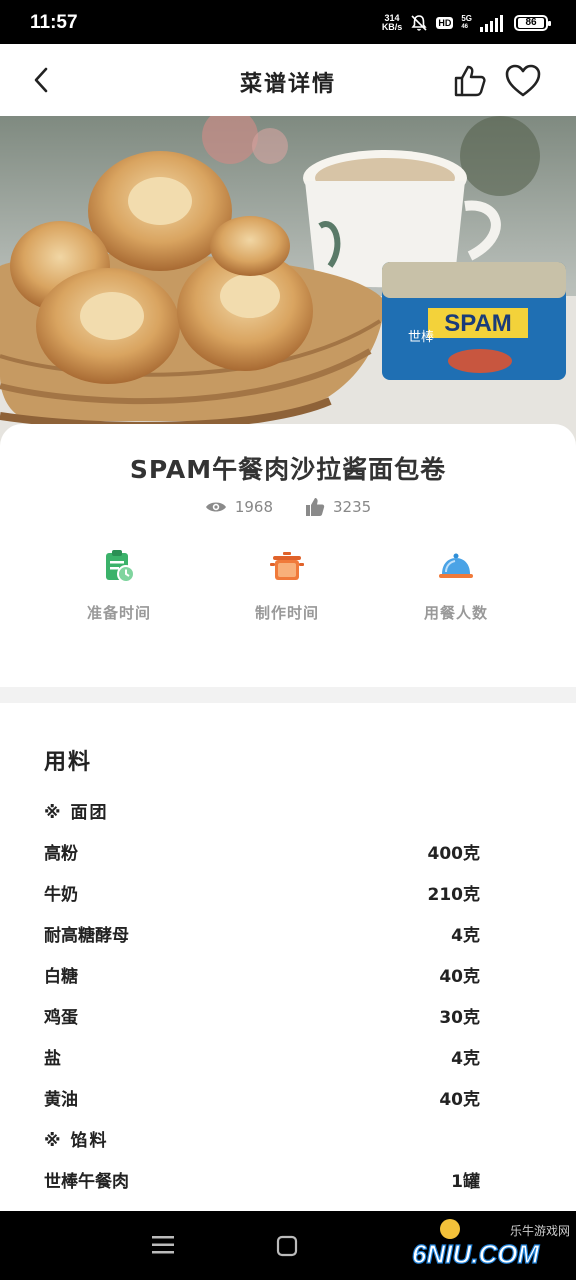 The height and width of the screenshot is (1280, 576). Describe the element at coordinates (118, 613) in the screenshot. I see `prep-time-label: 准备时间` at that location.